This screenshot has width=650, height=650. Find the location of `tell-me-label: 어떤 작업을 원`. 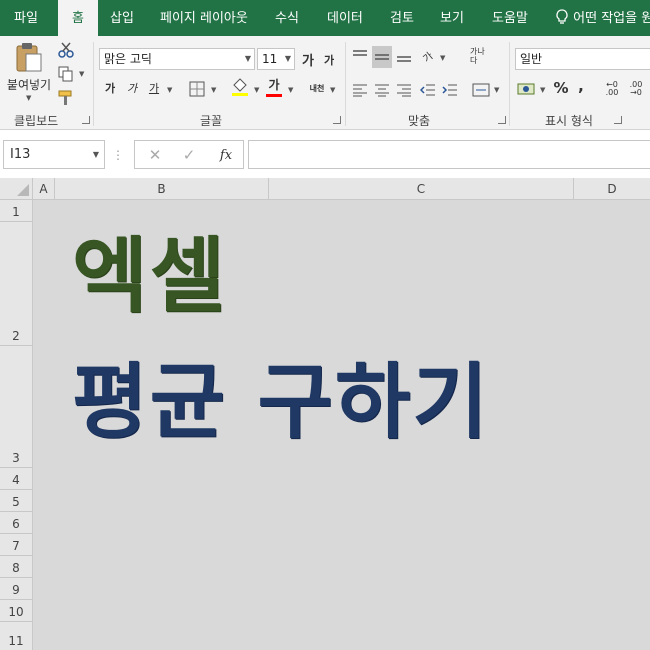

tell-me-label: 어떤 작업을 원 is located at coordinates (611, 18).